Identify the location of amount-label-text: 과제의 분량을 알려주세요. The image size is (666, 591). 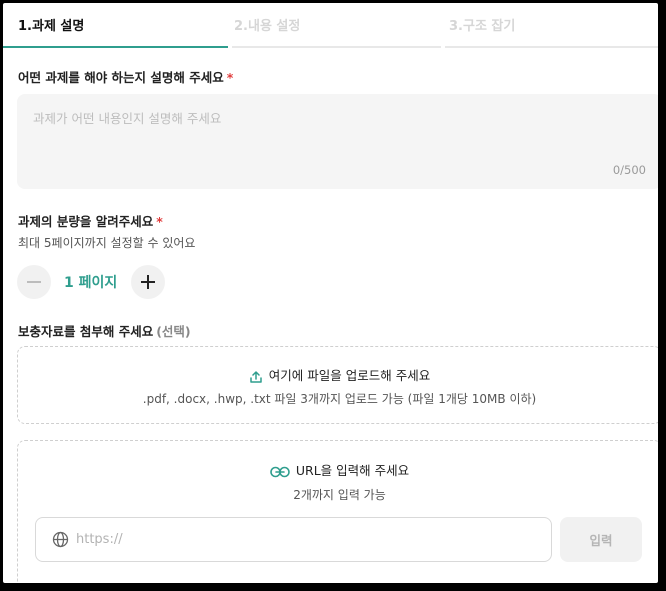
(86, 221).